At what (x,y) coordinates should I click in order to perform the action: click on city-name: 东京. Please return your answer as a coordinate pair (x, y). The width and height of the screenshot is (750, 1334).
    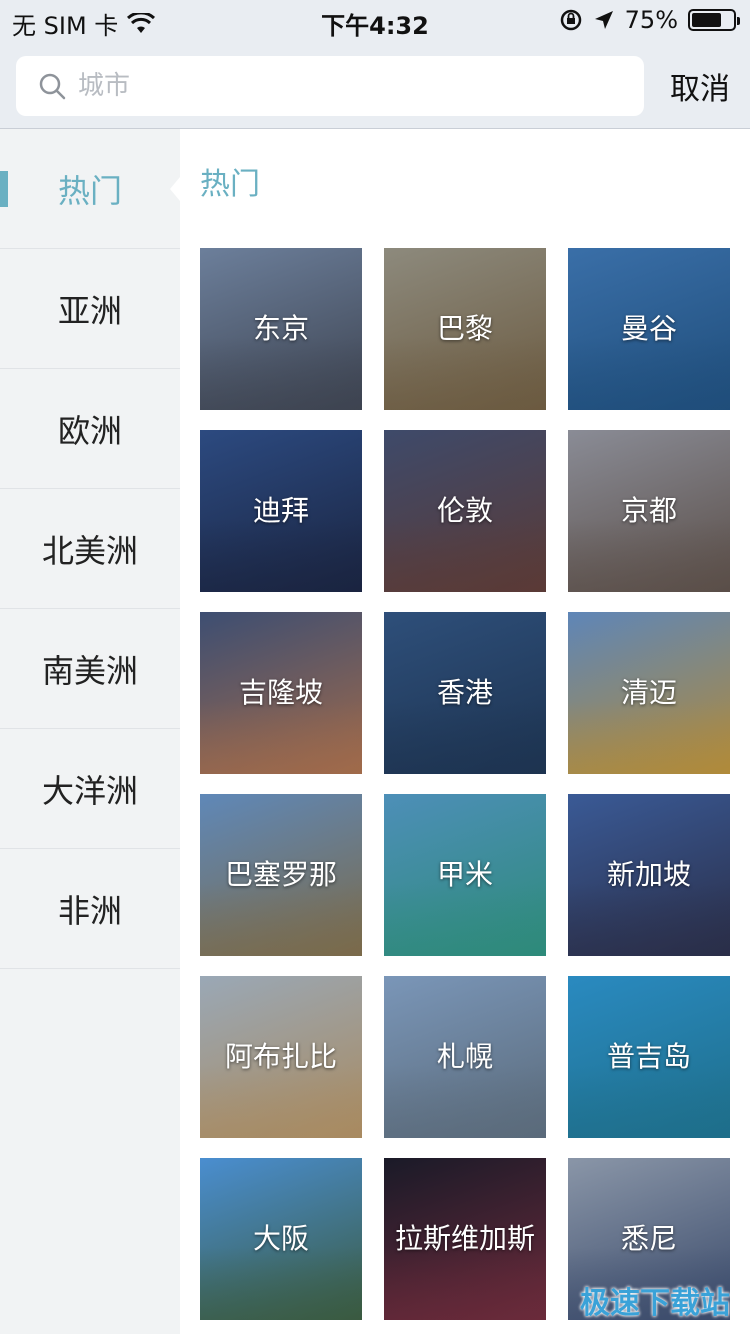
    Looking at the image, I should click on (280, 328).